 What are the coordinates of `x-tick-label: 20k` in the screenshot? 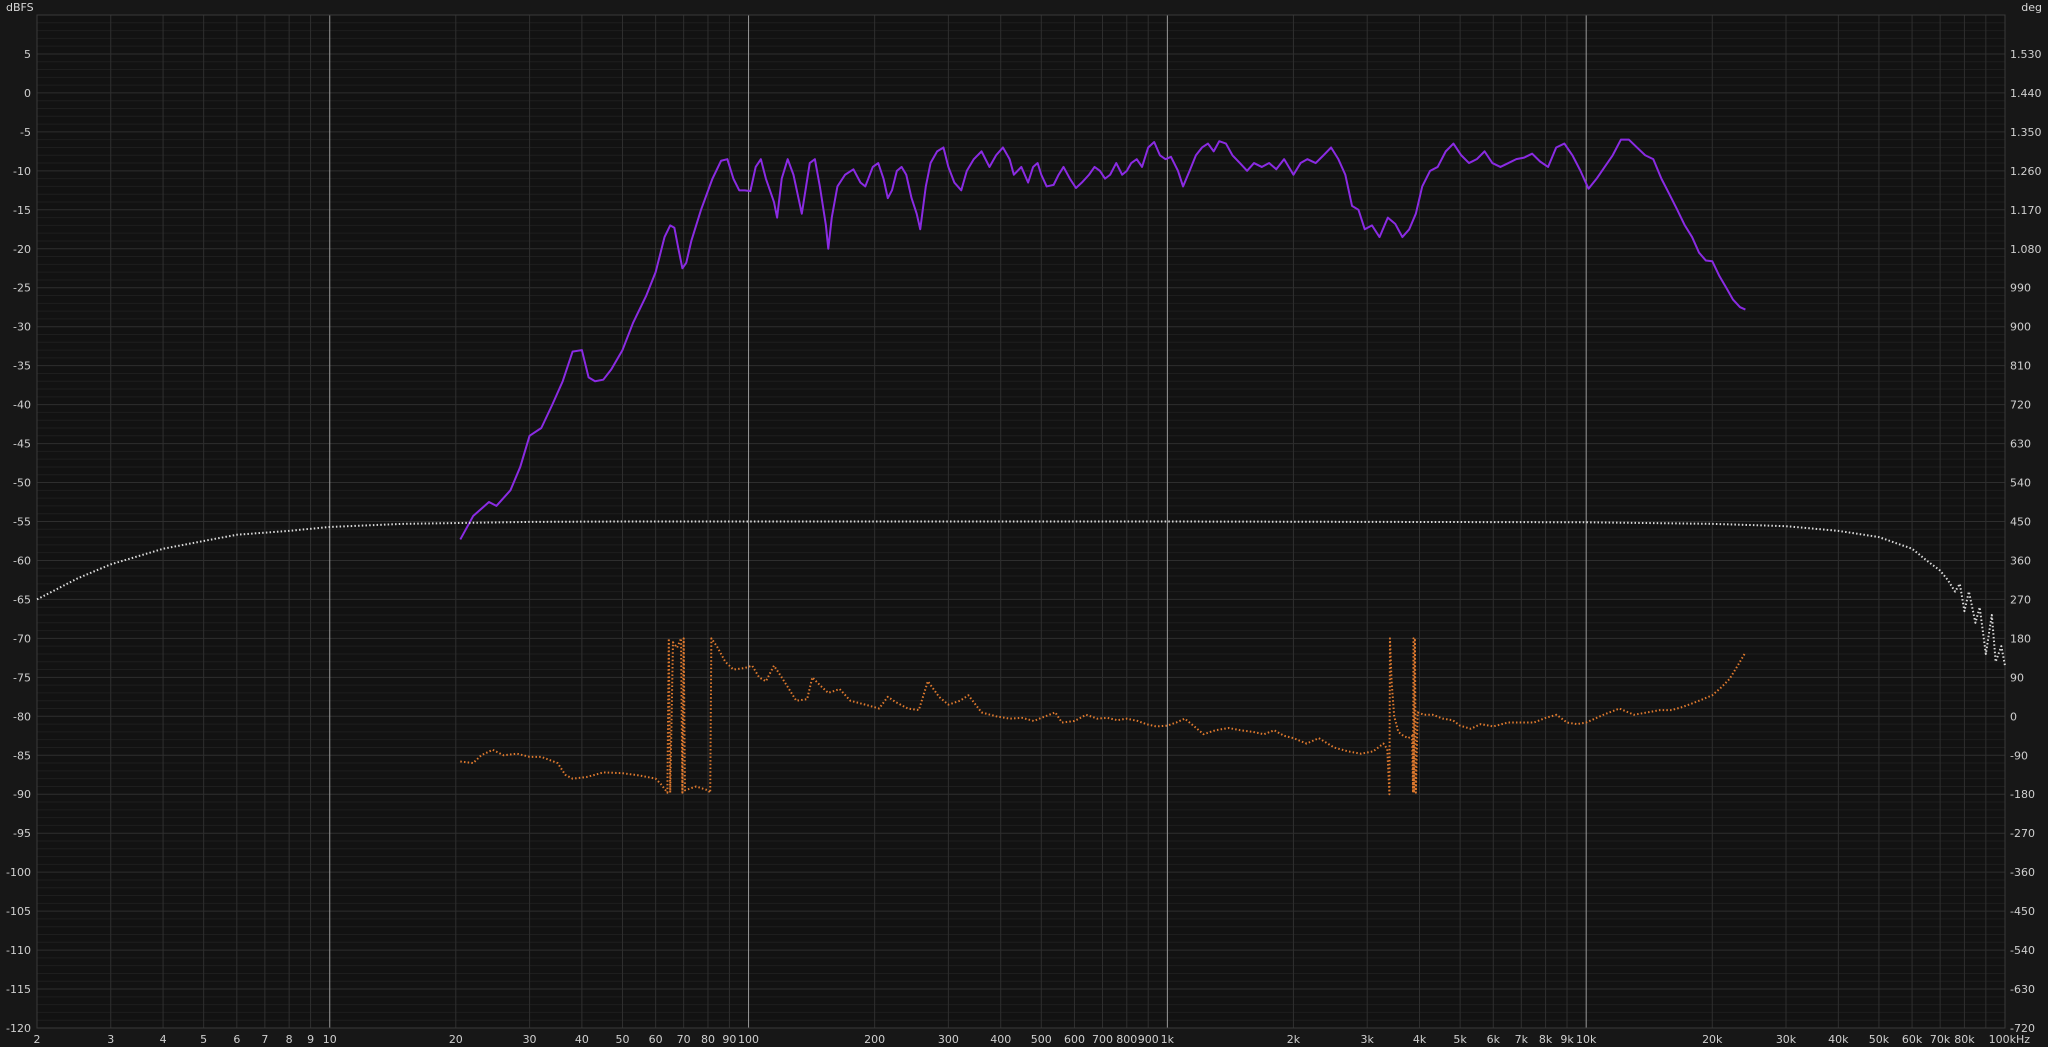 It's located at (1712, 1039).